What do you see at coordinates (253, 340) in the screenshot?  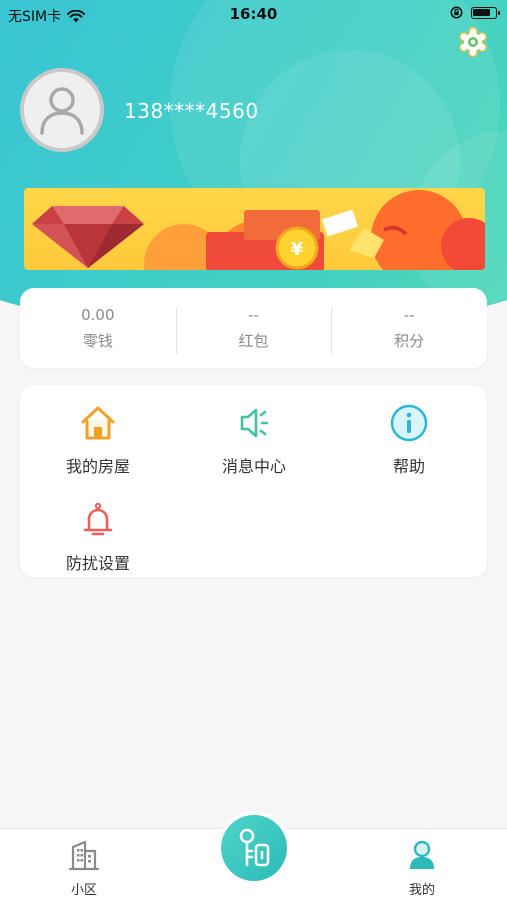 I see `stat-label: 红包` at bounding box center [253, 340].